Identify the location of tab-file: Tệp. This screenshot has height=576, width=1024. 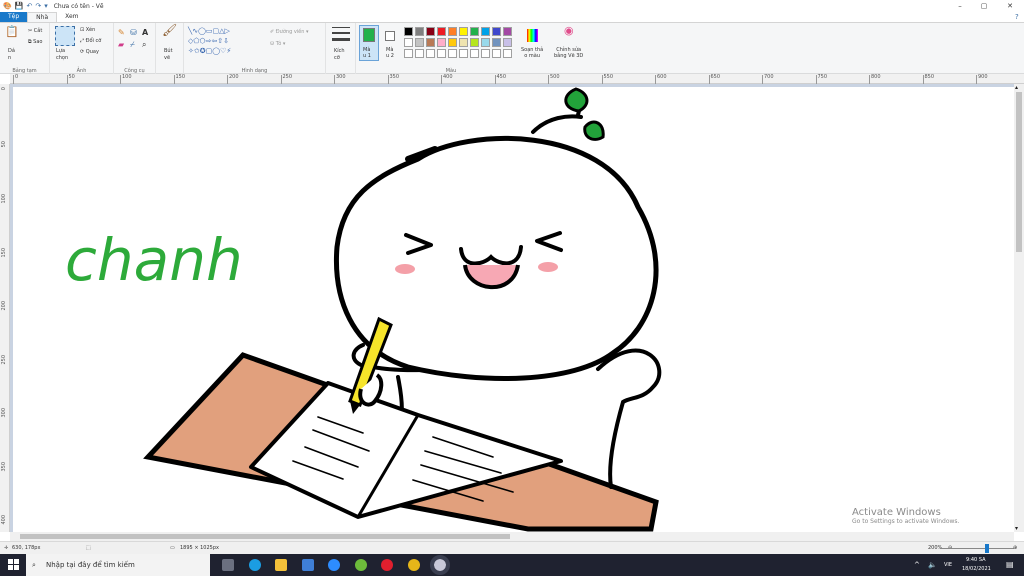
(14, 17).